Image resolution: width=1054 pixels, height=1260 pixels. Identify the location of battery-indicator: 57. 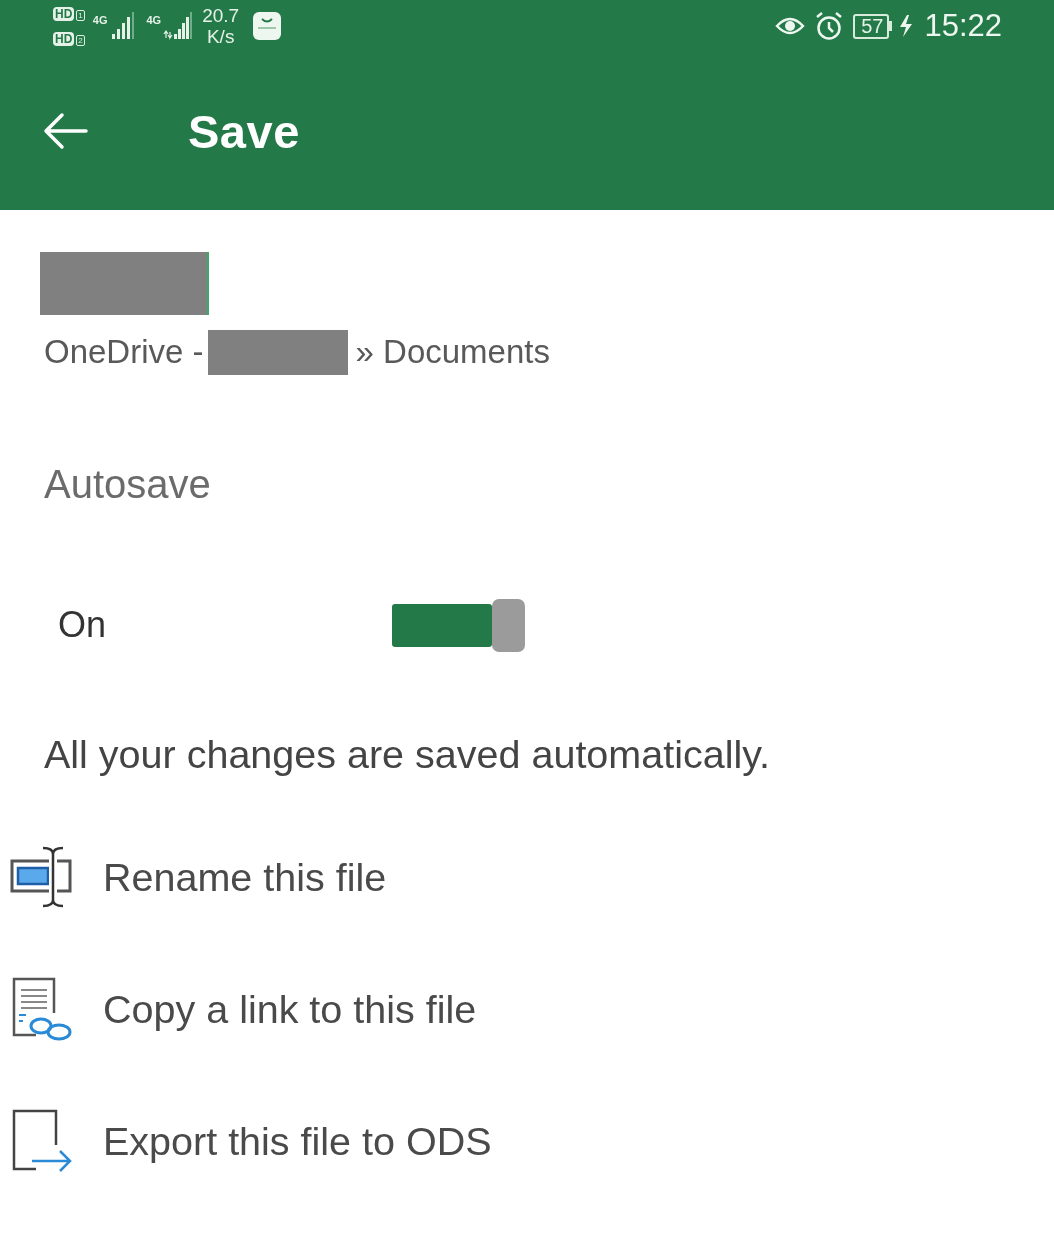
(873, 26).